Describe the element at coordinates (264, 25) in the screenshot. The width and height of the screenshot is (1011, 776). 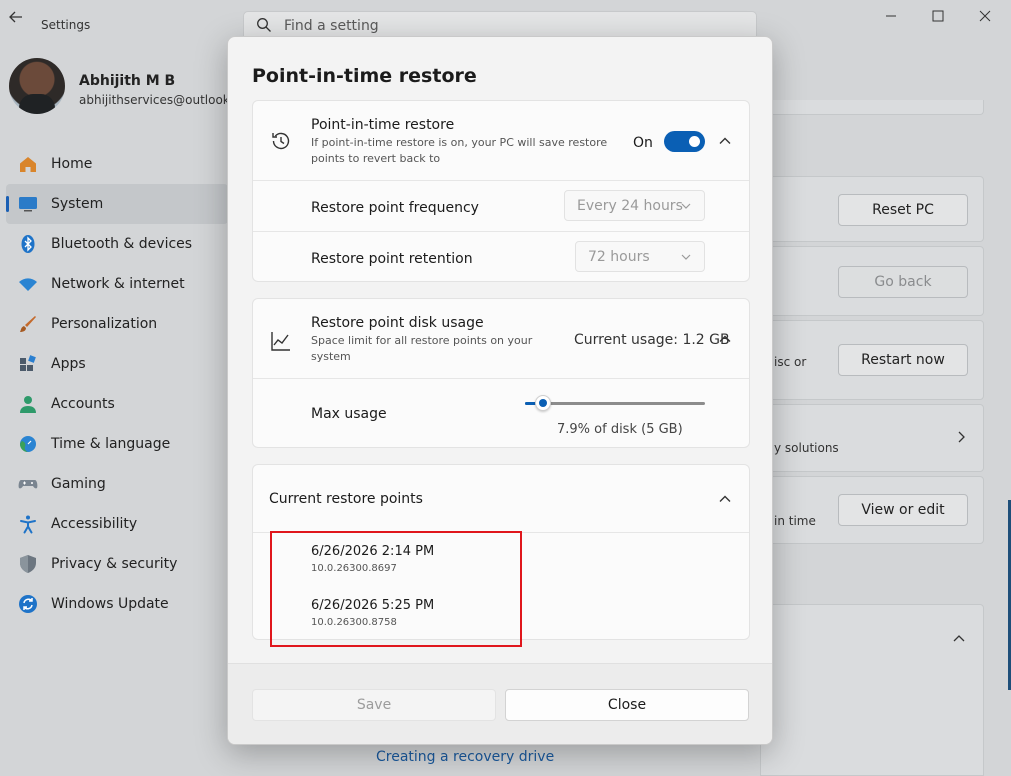
I see `search-icon` at that location.